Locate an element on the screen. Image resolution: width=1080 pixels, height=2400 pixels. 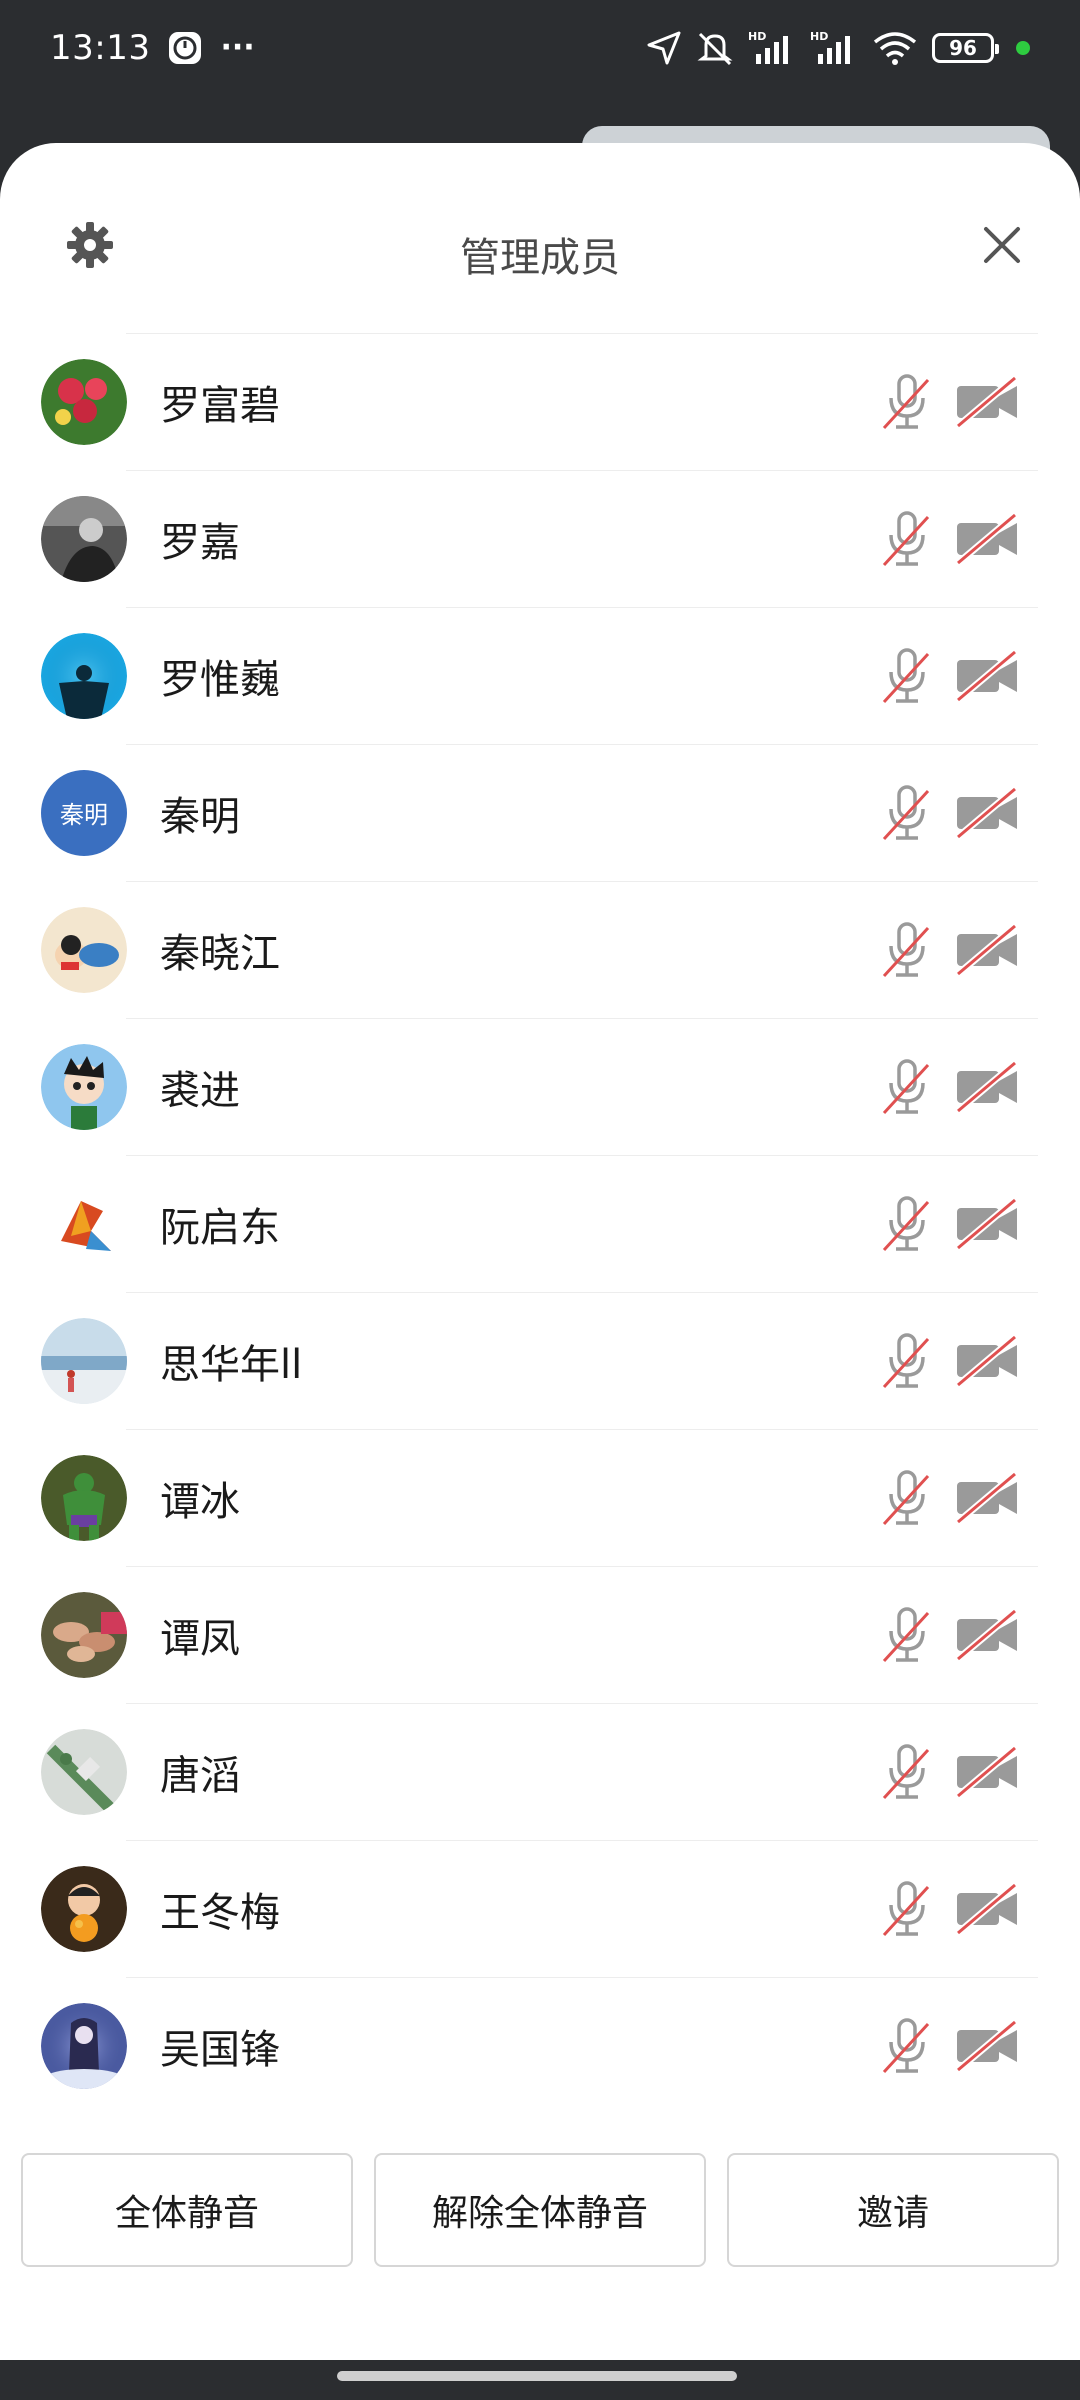
close-icon is located at coordinates (1002, 245).